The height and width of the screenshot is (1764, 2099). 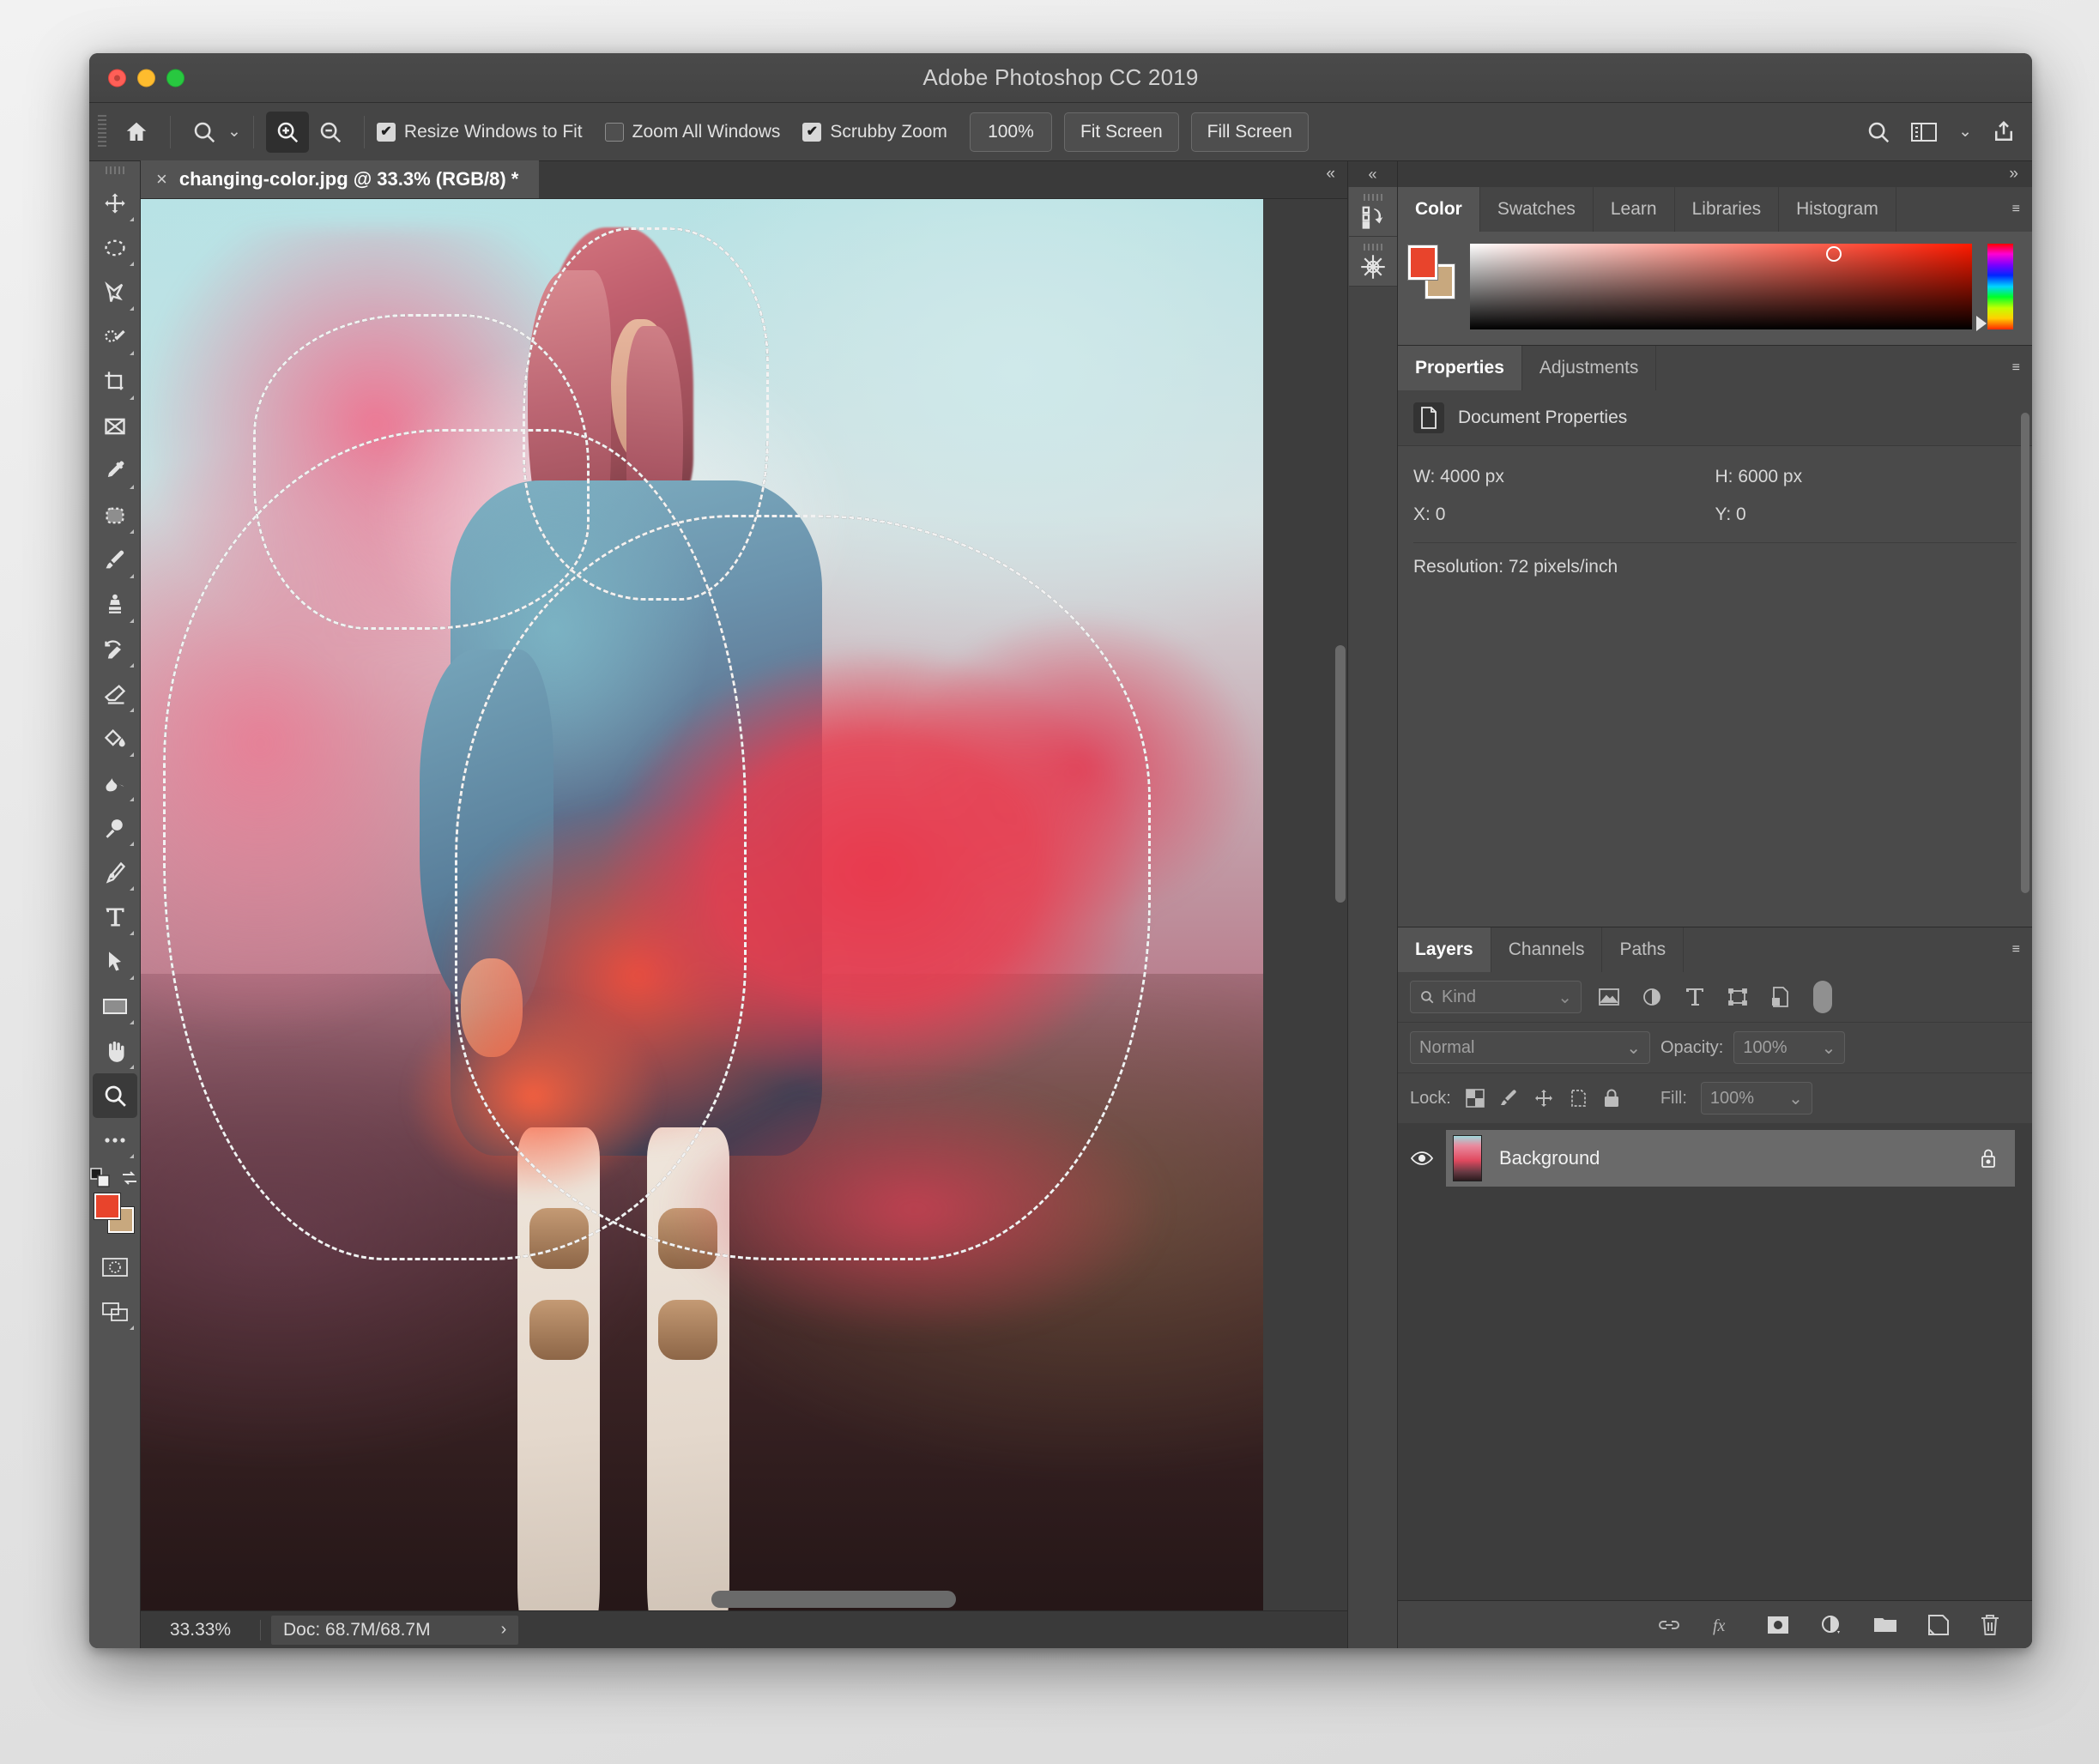 I want to click on rail-collapse-icon: «, so click(x=1372, y=174).